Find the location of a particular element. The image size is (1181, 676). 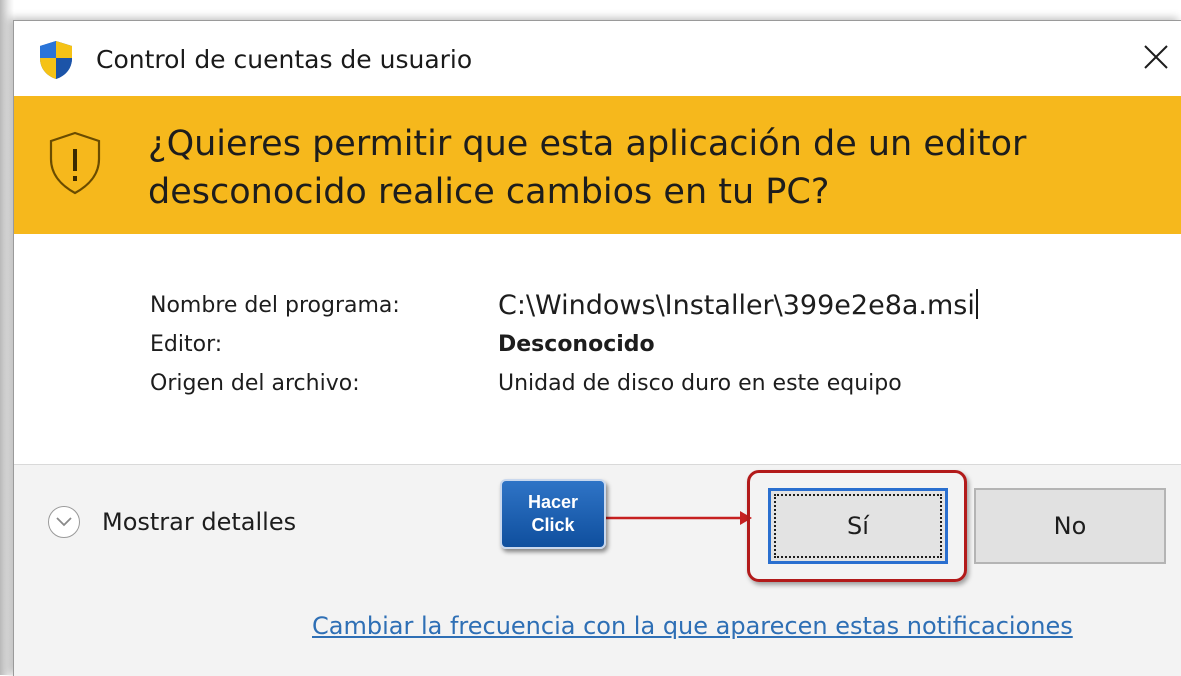

click-hint-badge: Hacer Click is located at coordinates (553, 514).